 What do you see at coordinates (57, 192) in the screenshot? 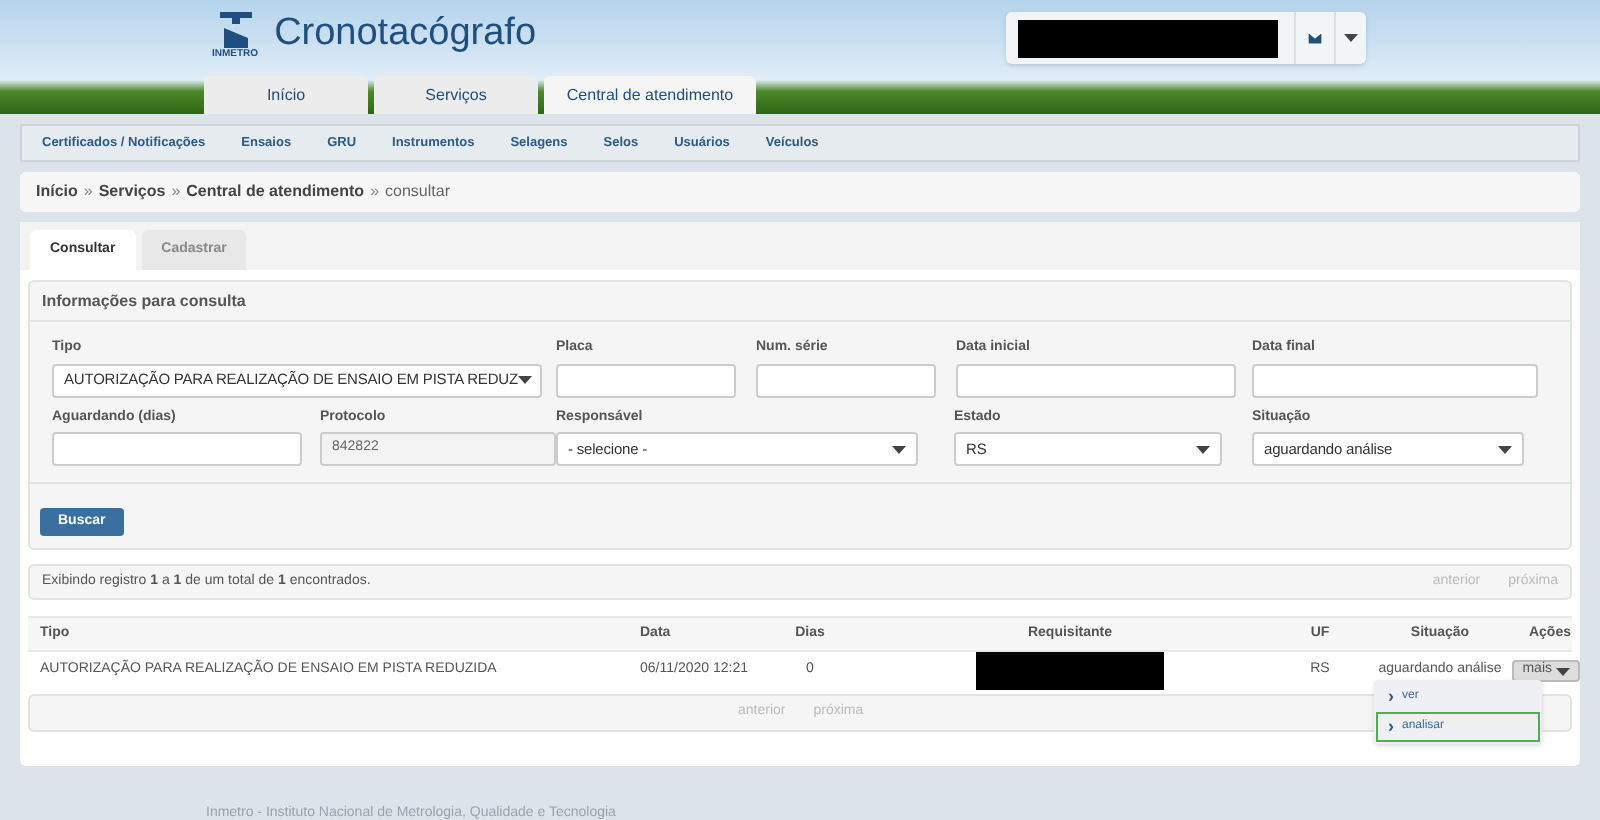
I see `breadcrumb-link: Início` at bounding box center [57, 192].